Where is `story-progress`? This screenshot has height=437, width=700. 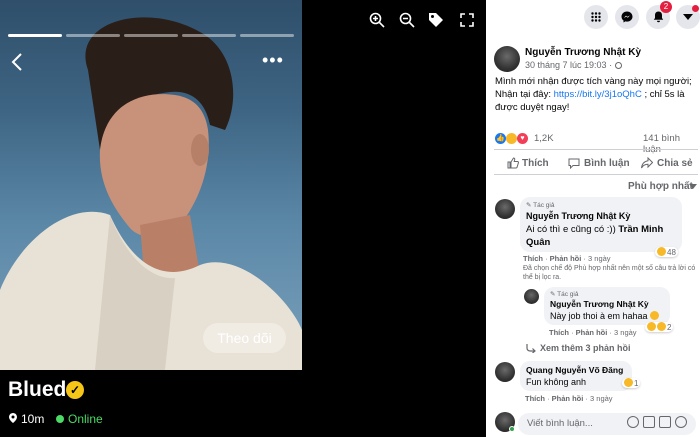
story-progress is located at coordinates (151, 35).